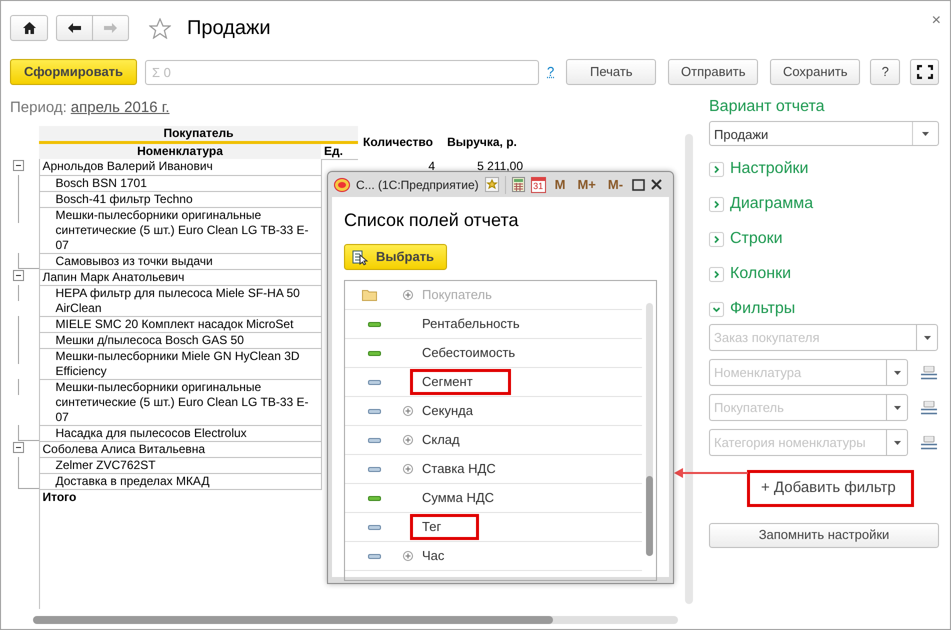 This screenshot has height=630, width=951. What do you see at coordinates (120, 108) in the screenshot?
I see `period-link: апрель 2016 г.` at bounding box center [120, 108].